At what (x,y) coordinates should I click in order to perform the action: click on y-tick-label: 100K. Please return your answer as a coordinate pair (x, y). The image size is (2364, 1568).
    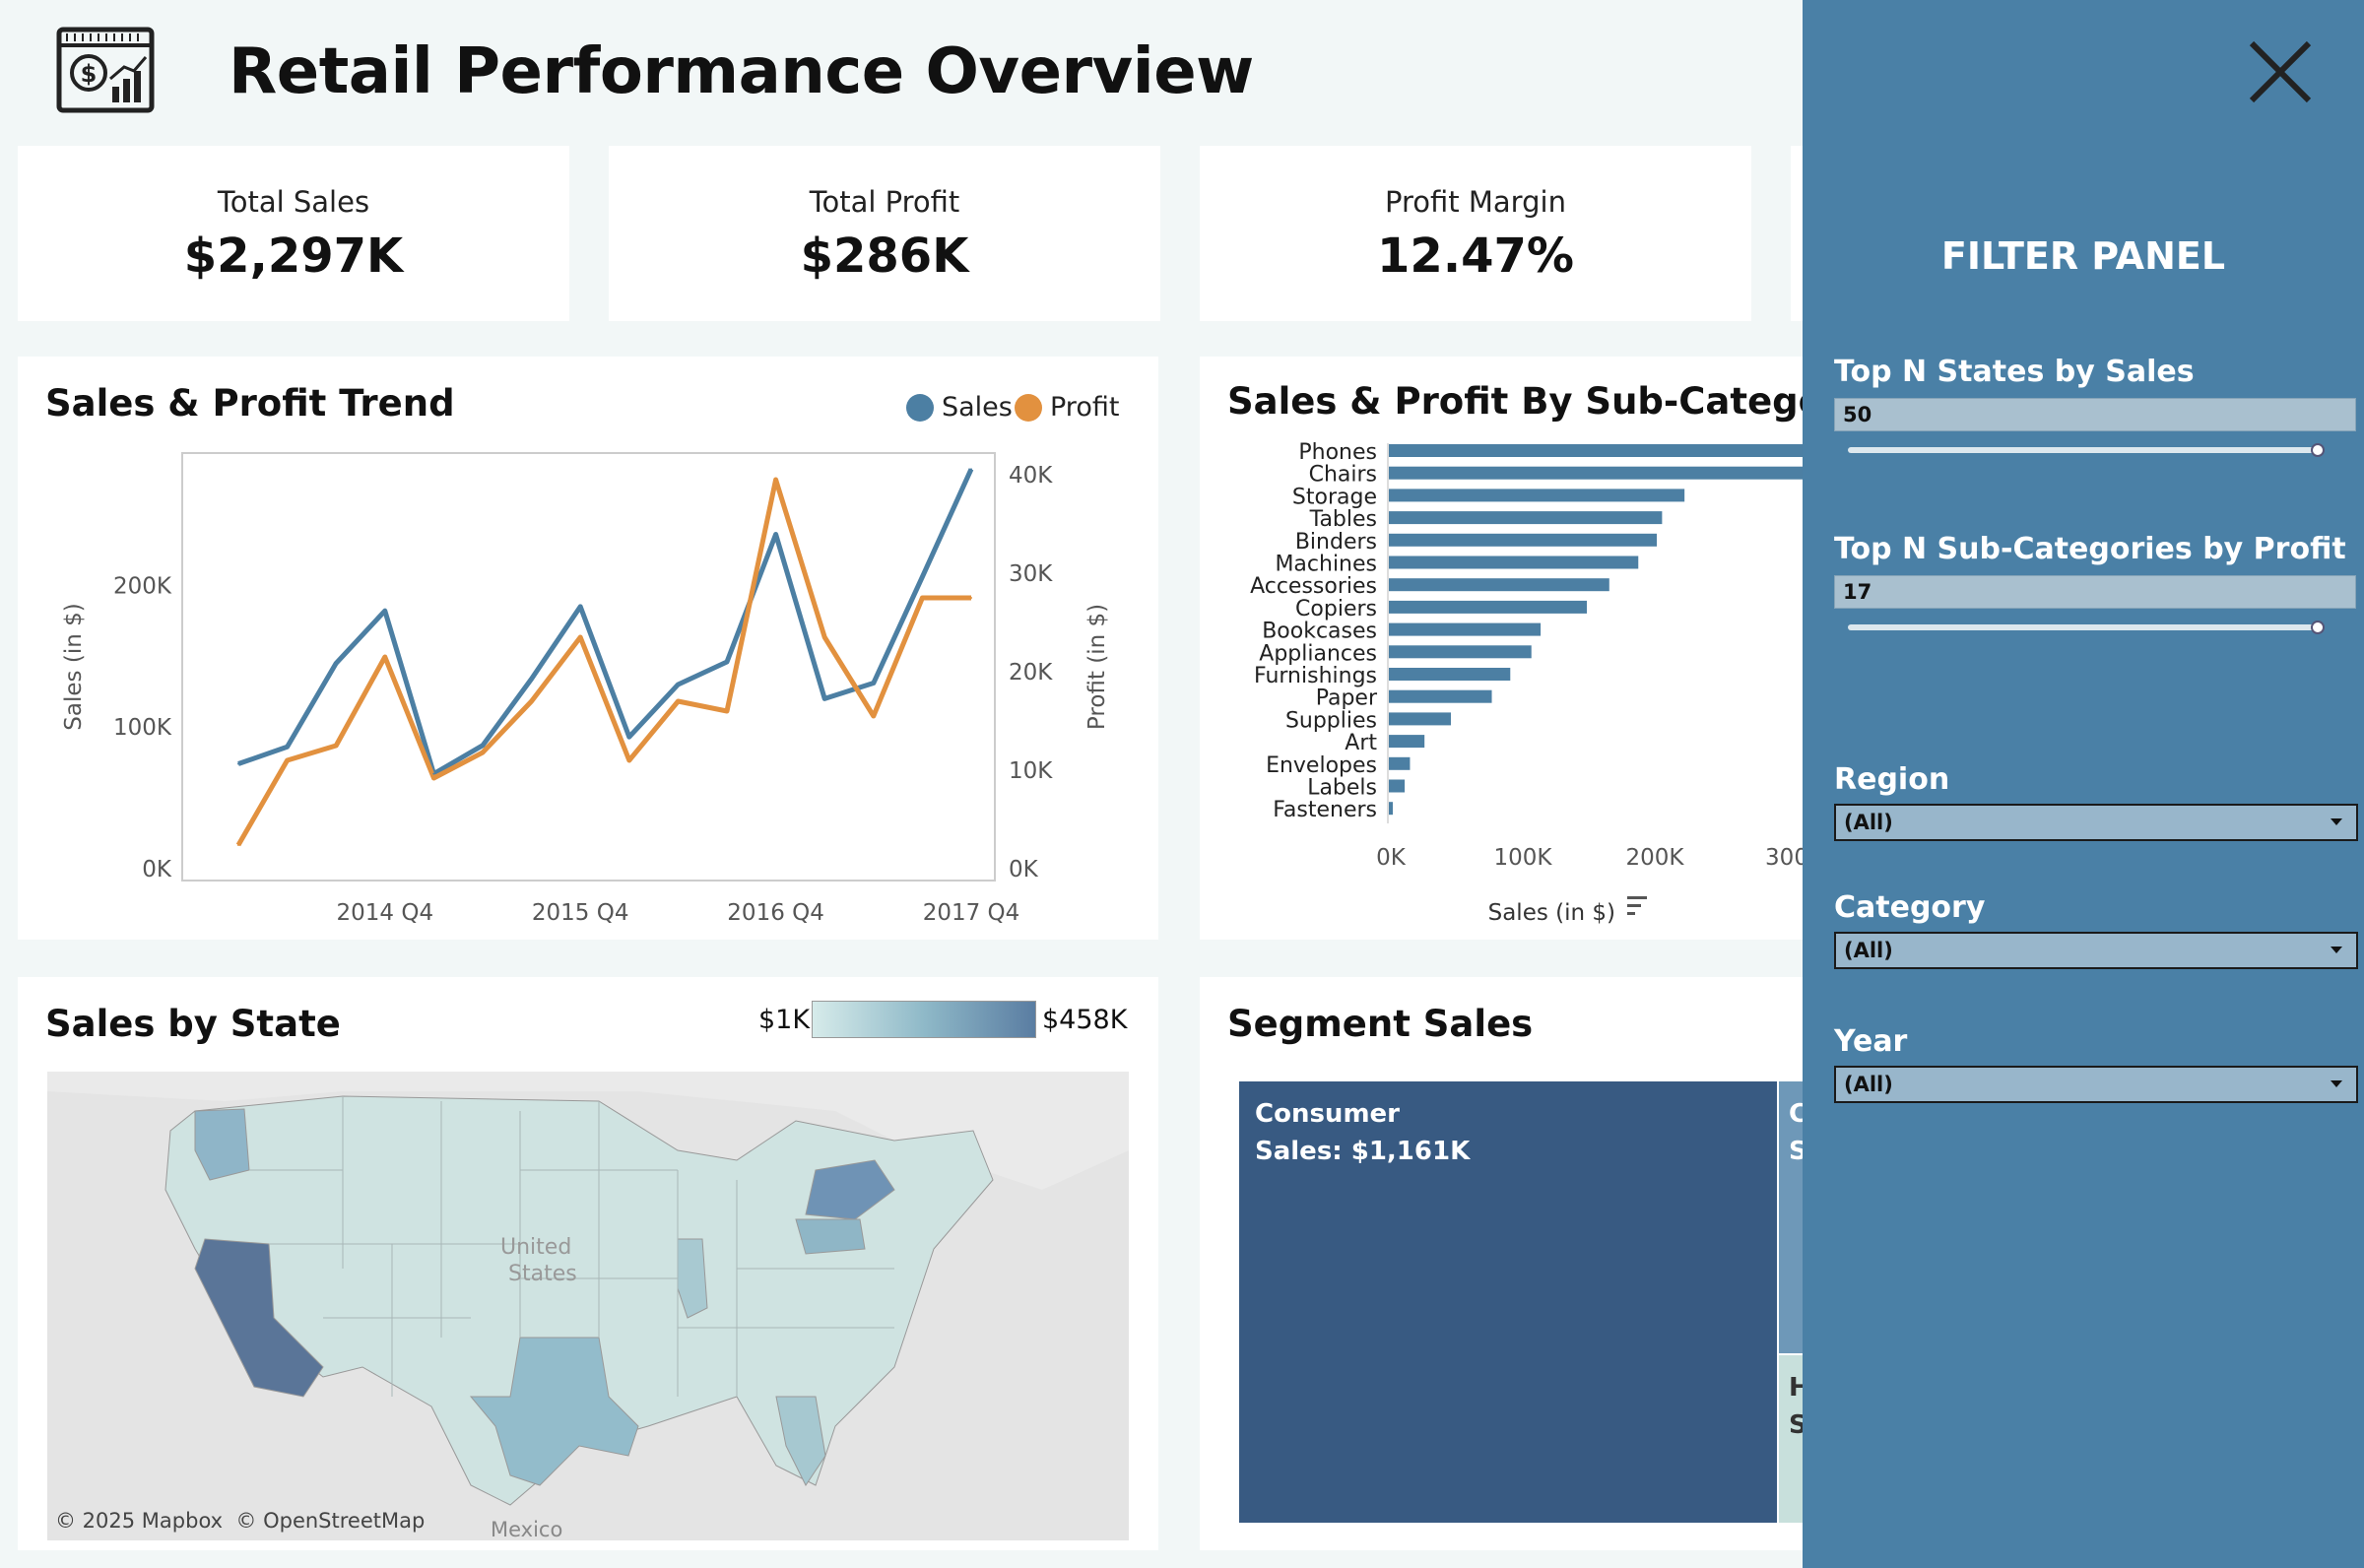
    Looking at the image, I should click on (142, 728).